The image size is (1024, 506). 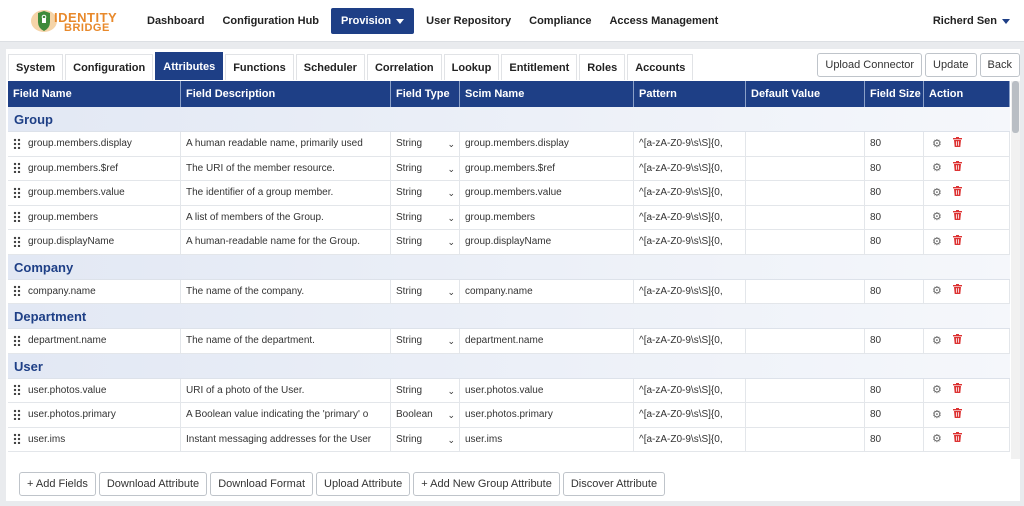 What do you see at coordinates (660, 67) in the screenshot?
I see `tab-accounts: Accounts` at bounding box center [660, 67].